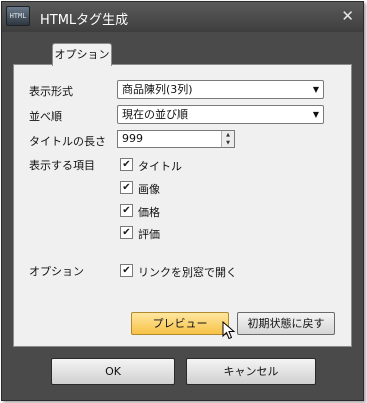 This screenshot has width=367, height=403. What do you see at coordinates (113, 371) in the screenshot?
I see `ok-button: OK` at bounding box center [113, 371].